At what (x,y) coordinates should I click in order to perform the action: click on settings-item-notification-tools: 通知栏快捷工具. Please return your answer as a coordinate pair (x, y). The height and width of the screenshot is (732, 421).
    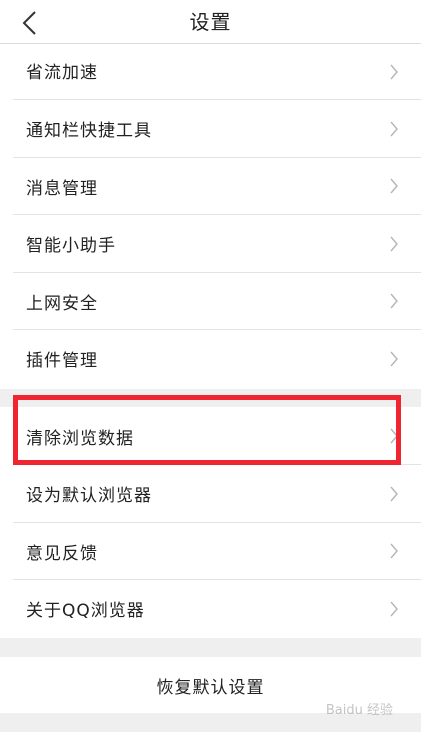
    Looking at the image, I should click on (210, 129).